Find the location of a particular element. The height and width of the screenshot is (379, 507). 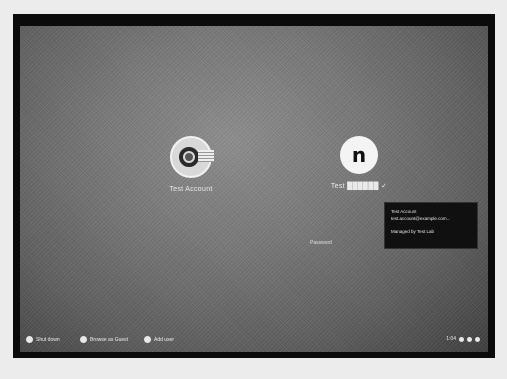

settings-icon is located at coordinates (477, 339).